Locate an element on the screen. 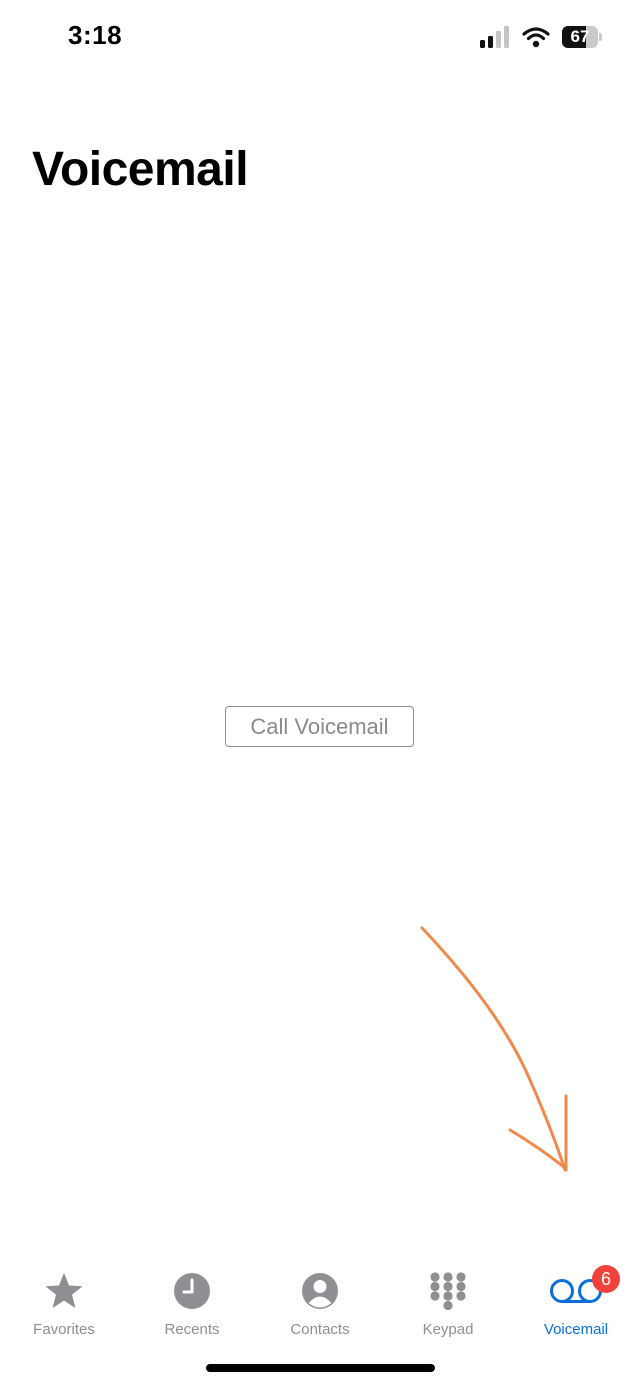  tab-favorites: Favorites is located at coordinates (64, 1295).